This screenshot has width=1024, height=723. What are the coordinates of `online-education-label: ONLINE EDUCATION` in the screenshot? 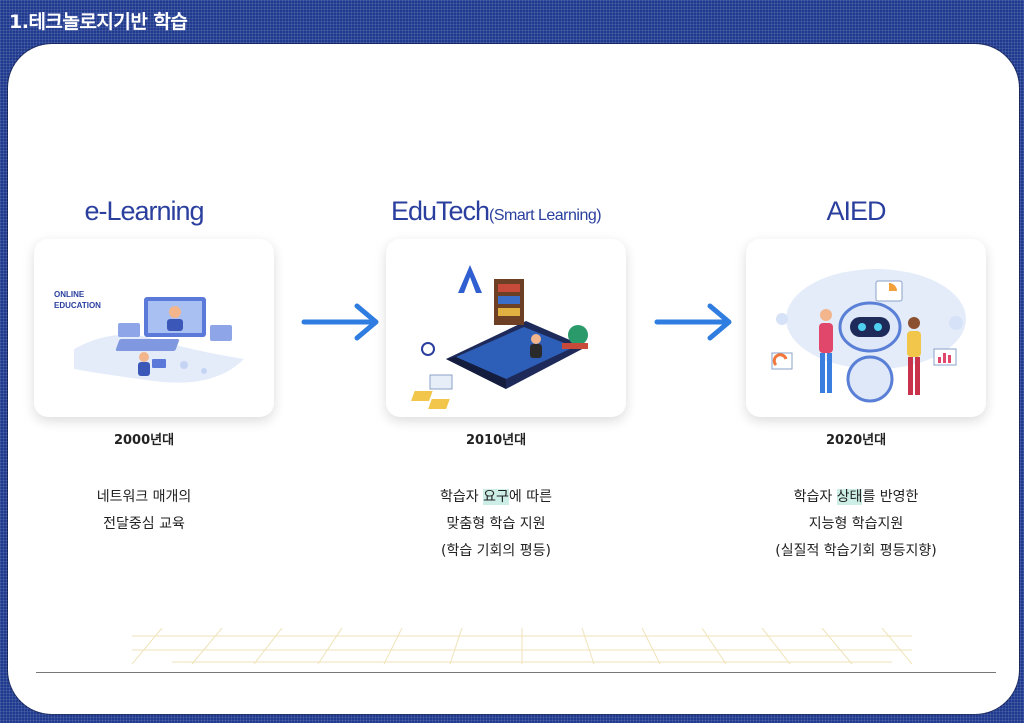 It's located at (77, 300).